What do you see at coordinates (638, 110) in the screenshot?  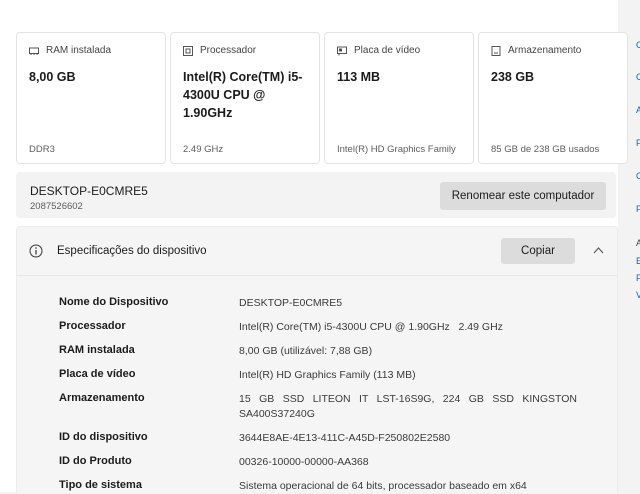 I see `related-link: A` at bounding box center [638, 110].